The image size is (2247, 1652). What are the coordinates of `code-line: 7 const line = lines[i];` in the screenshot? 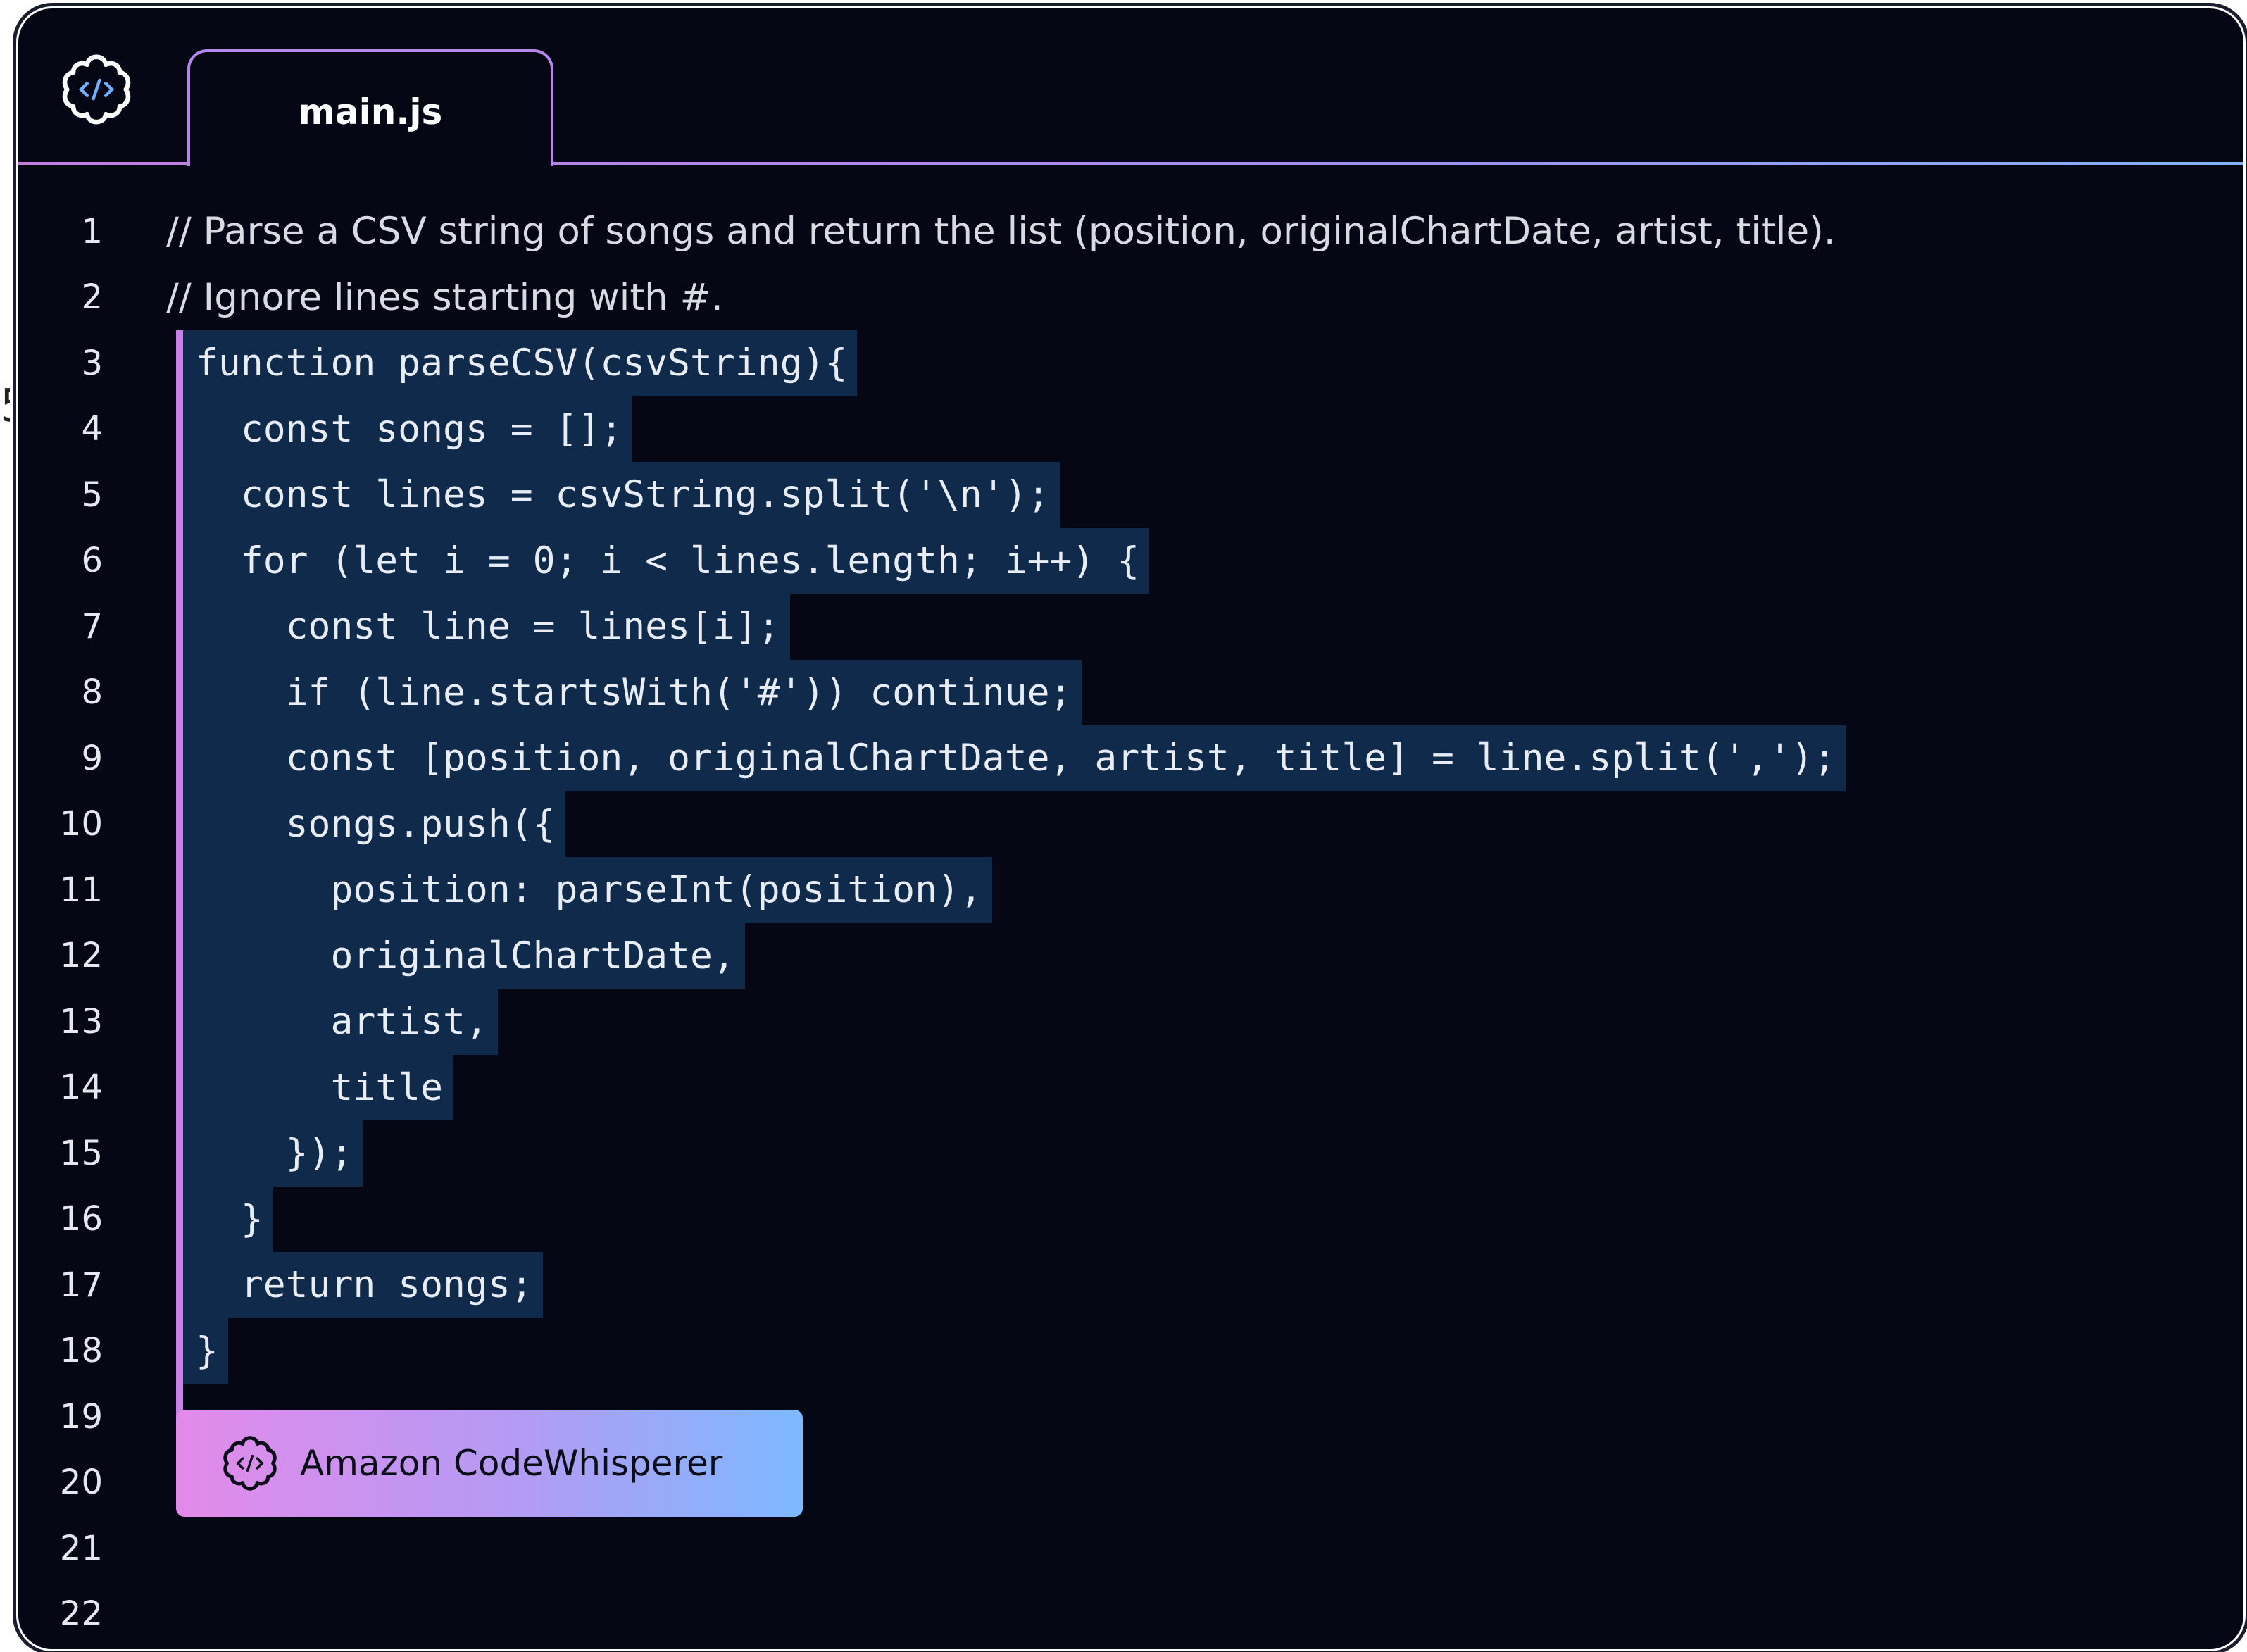 It's located at (1130, 627).